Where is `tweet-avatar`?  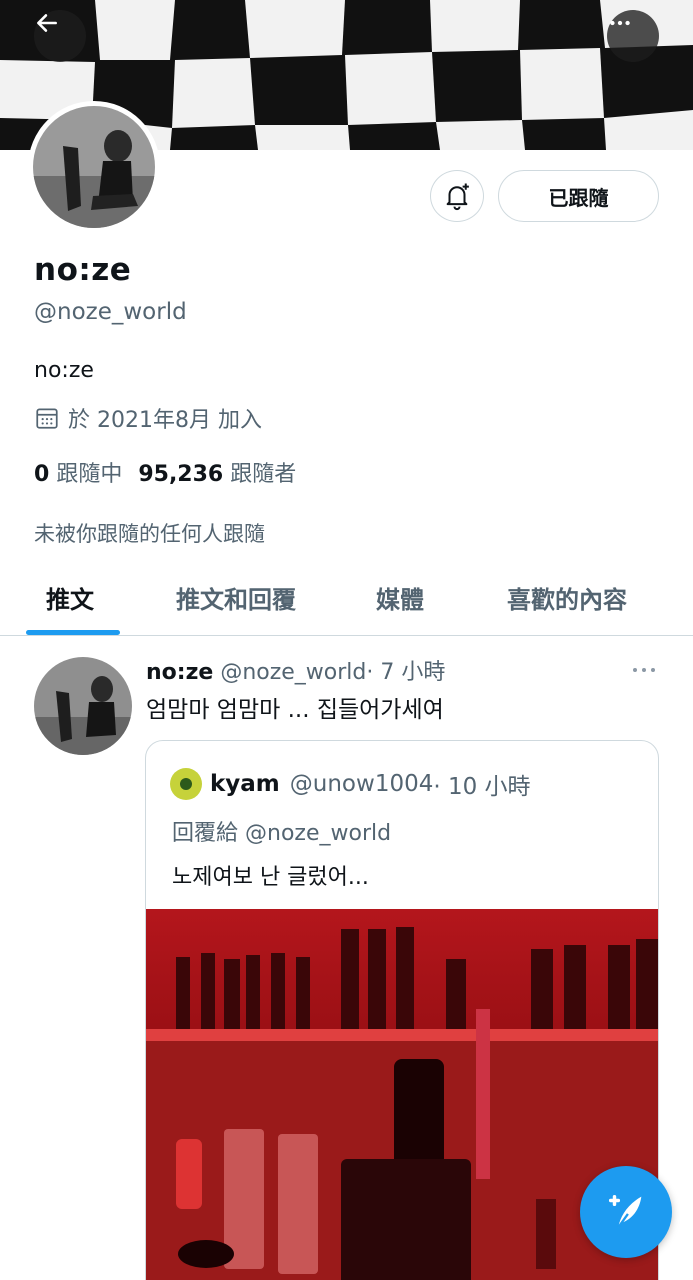 tweet-avatar is located at coordinates (83, 706).